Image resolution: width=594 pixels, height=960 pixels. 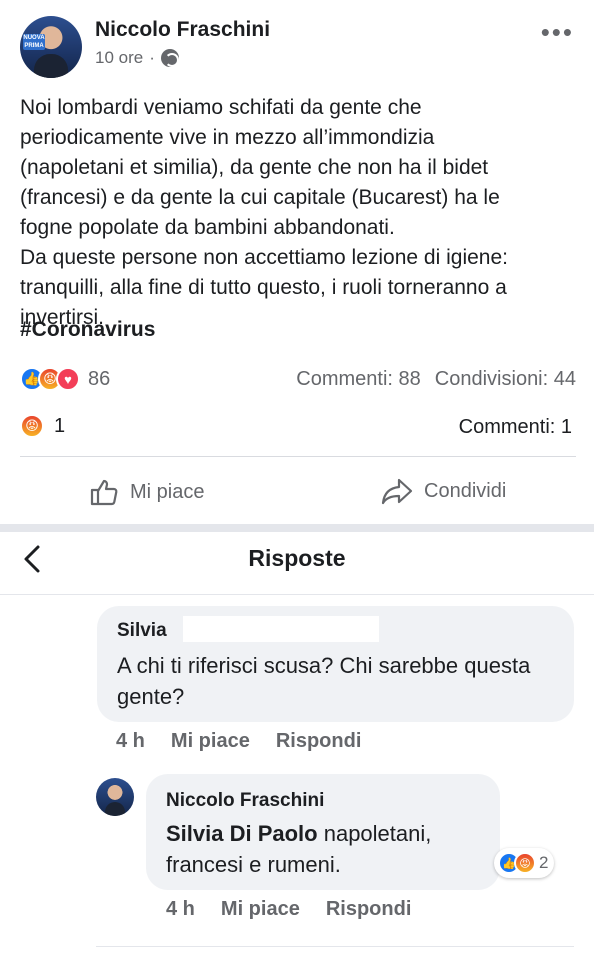 I want to click on share-button: Condividi, so click(x=443, y=491).